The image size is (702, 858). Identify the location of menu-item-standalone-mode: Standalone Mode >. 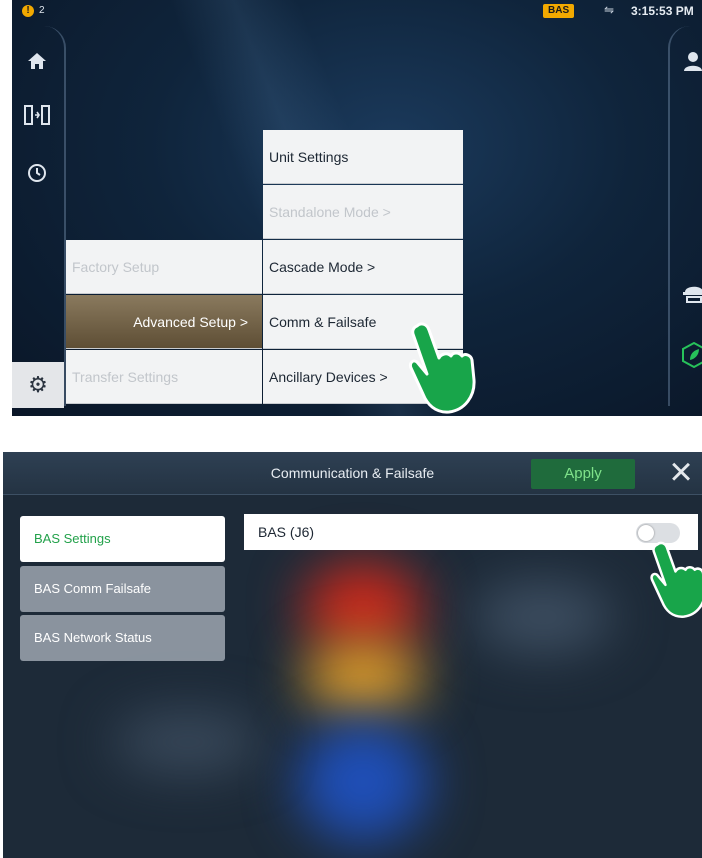
(363, 212).